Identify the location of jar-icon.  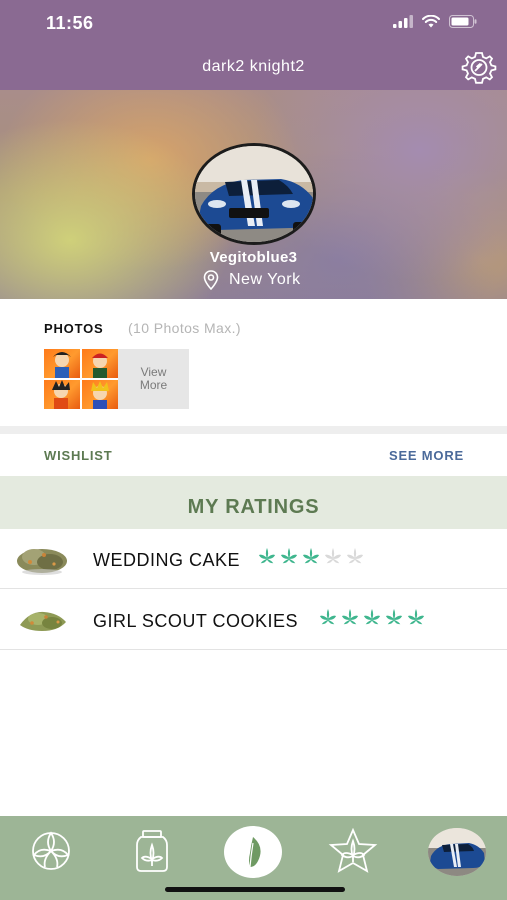
(152, 851).